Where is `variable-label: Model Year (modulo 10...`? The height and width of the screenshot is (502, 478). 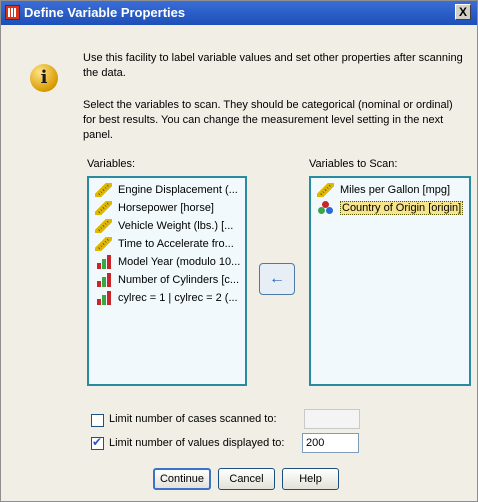 variable-label: Model Year (modulo 10... is located at coordinates (179, 262).